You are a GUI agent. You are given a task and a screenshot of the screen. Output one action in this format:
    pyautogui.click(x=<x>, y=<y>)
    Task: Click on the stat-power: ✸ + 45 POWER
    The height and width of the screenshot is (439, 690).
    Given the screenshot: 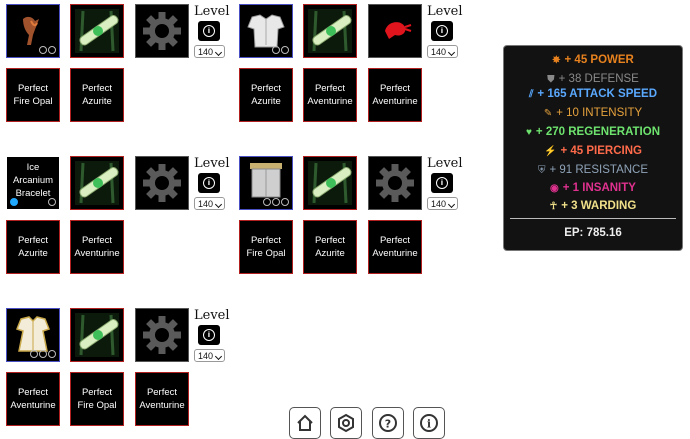 What is the action you would take?
    pyautogui.click(x=593, y=60)
    